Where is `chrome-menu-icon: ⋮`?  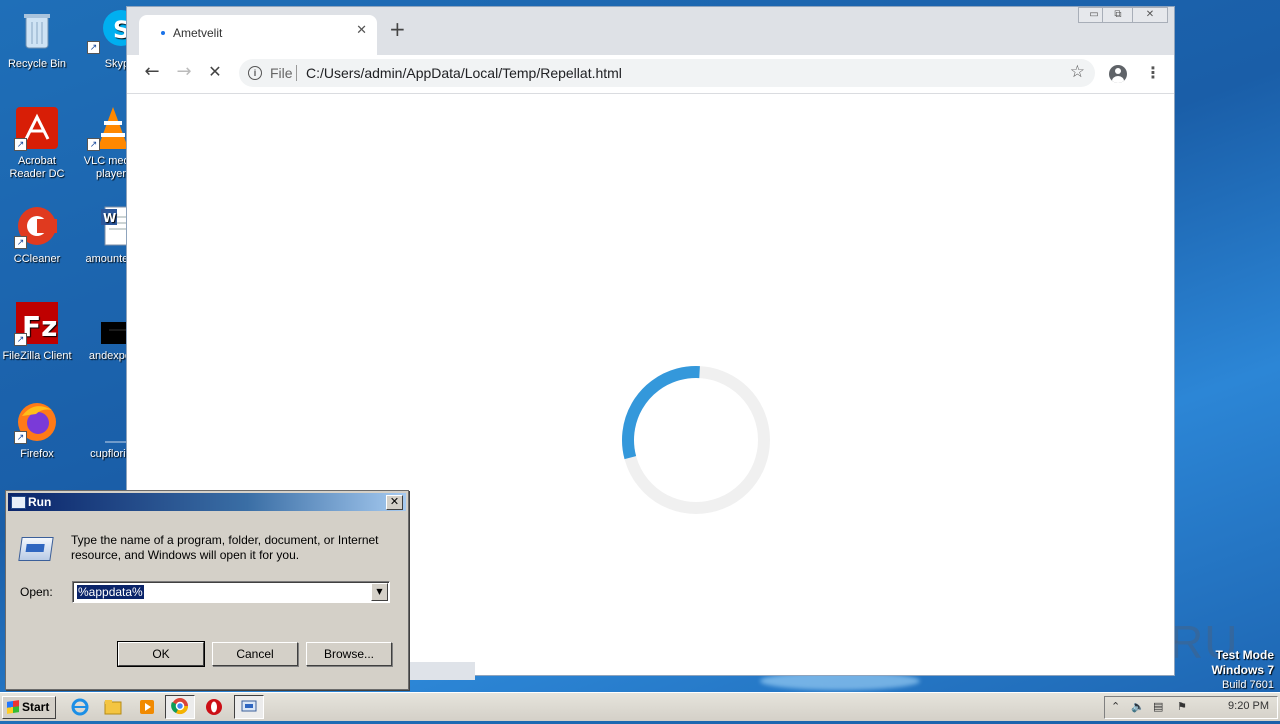
chrome-menu-icon: ⋮ is located at coordinates (1153, 72).